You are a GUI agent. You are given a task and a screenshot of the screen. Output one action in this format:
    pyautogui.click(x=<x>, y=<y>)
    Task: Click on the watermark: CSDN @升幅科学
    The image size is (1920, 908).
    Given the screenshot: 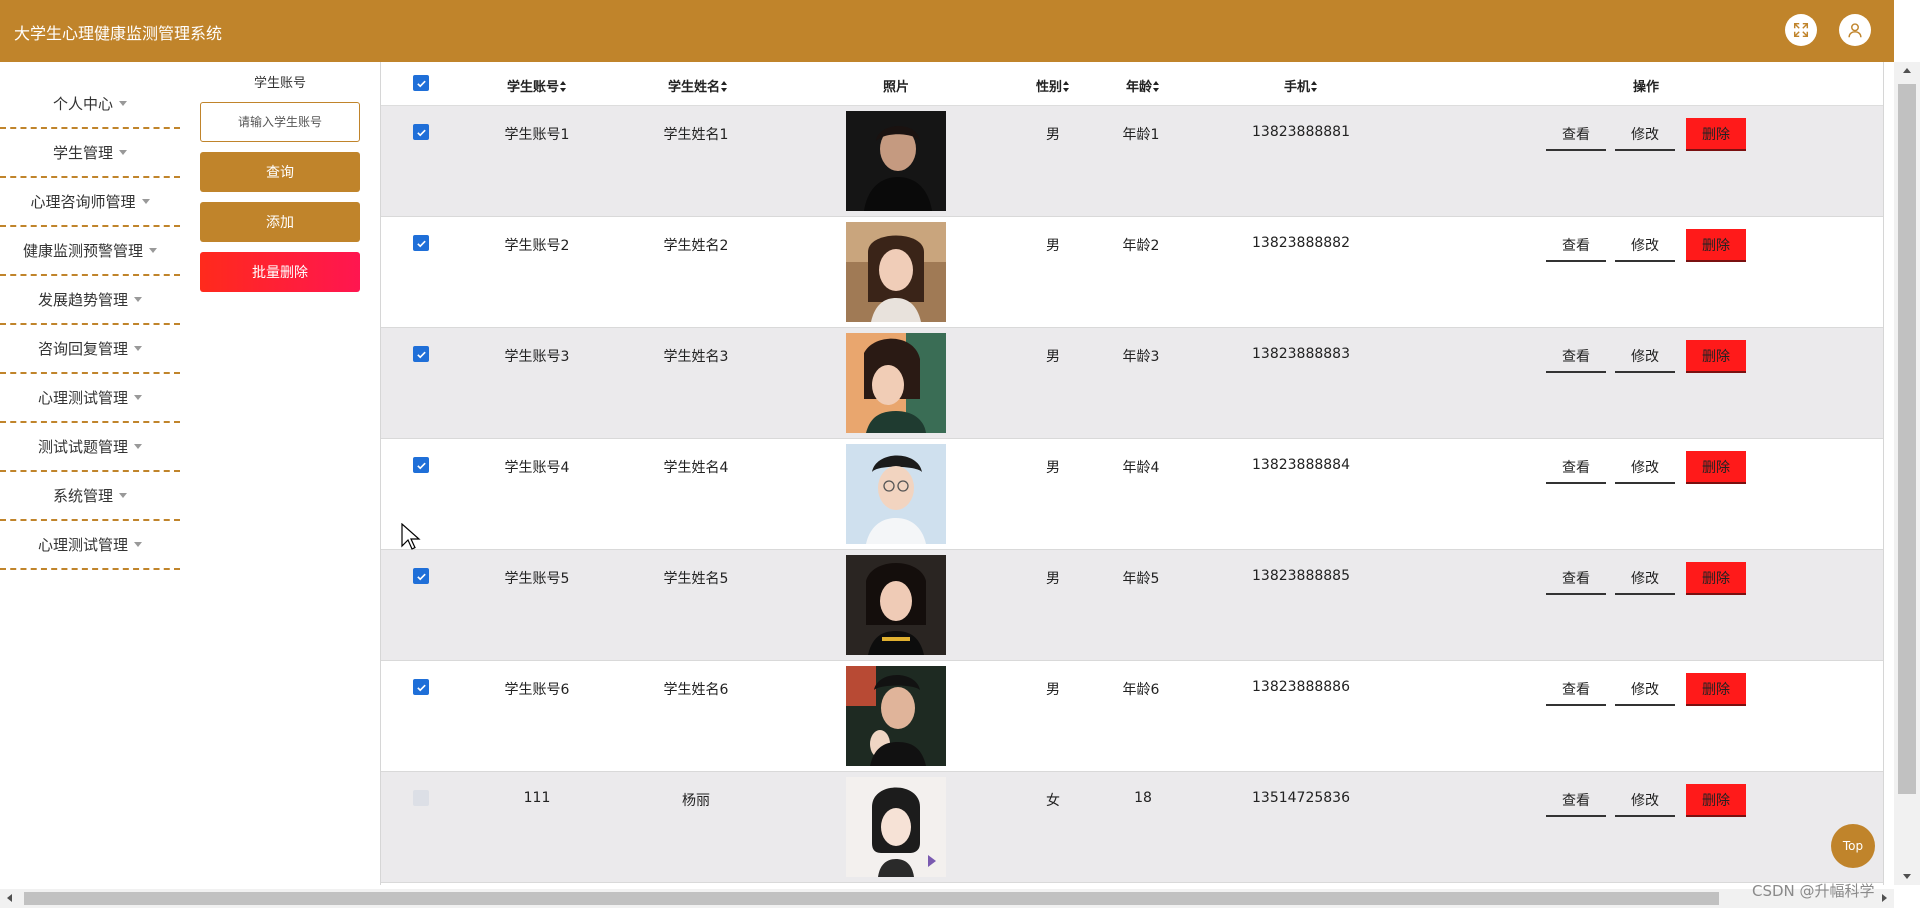 What is the action you would take?
    pyautogui.click(x=1813, y=891)
    